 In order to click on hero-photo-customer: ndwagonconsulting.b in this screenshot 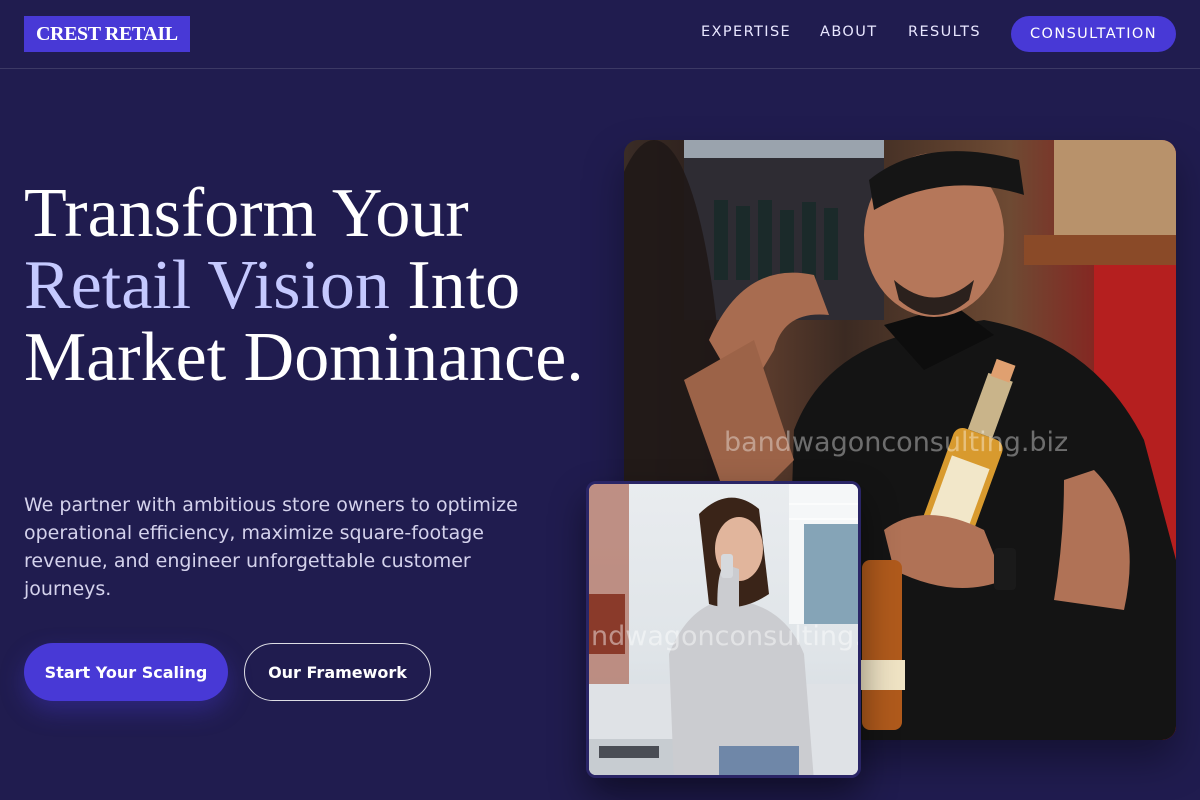, I will do `click(723, 629)`.